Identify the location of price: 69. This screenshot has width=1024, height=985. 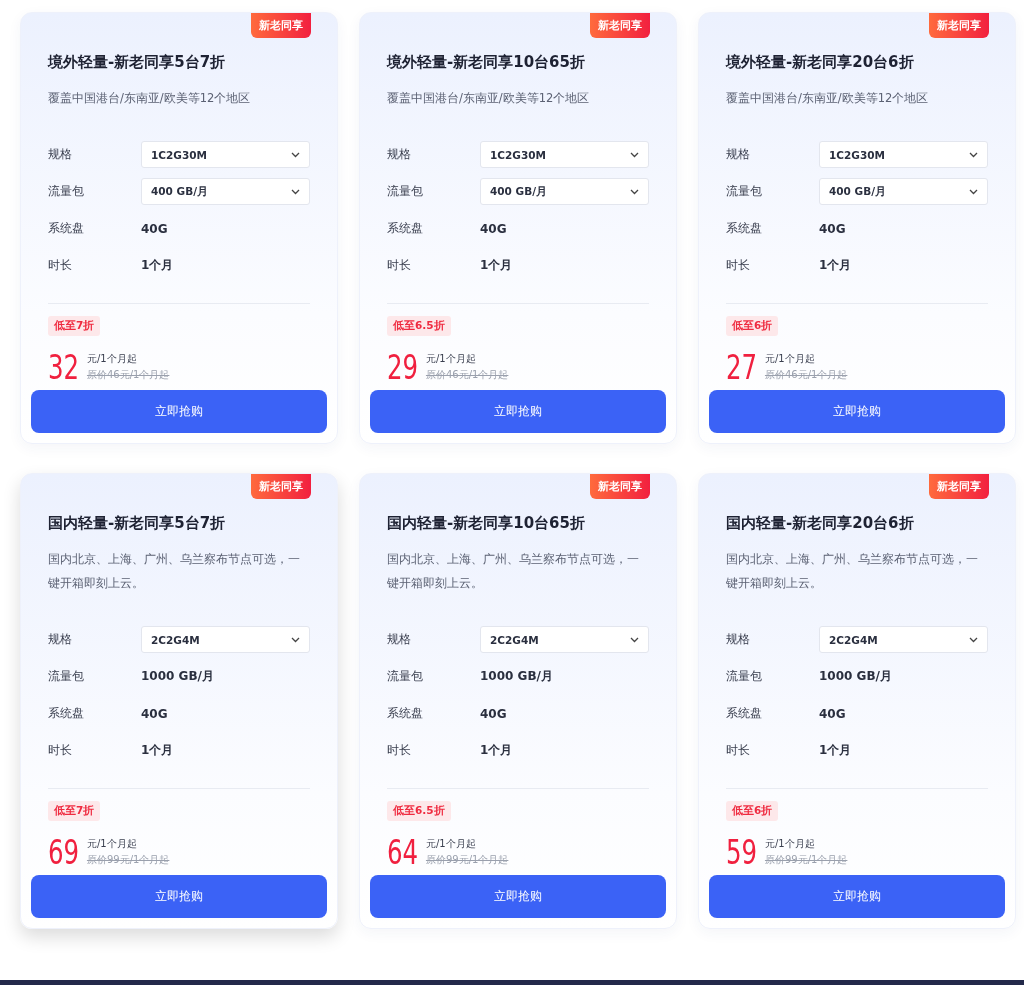
(64, 852).